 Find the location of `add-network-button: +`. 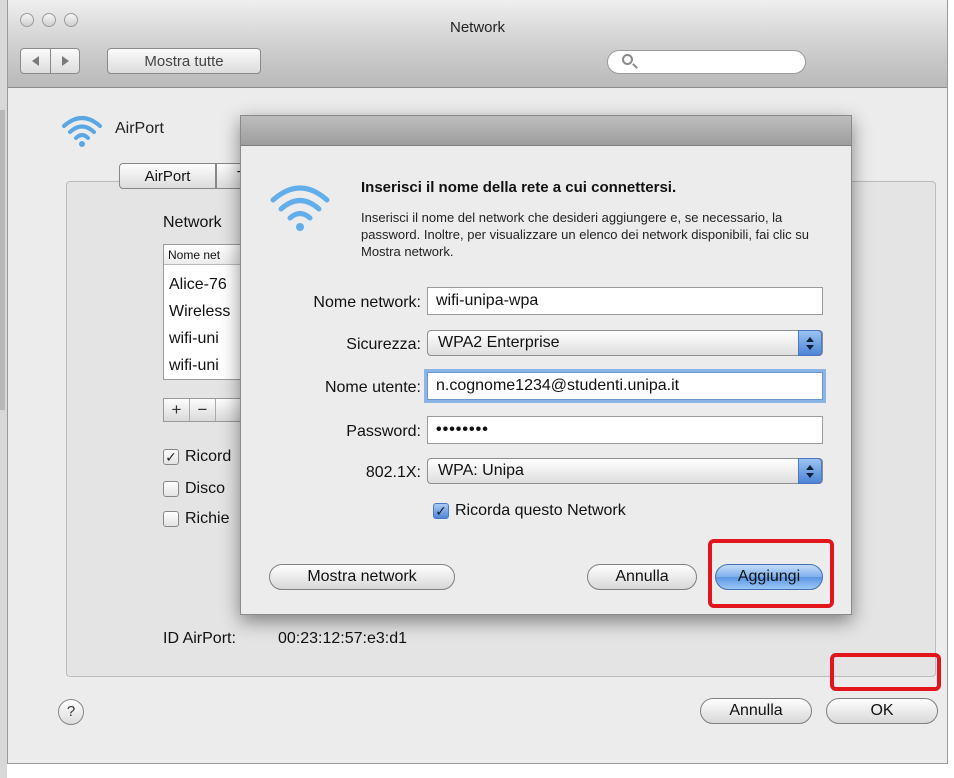

add-network-button: + is located at coordinates (177, 410).